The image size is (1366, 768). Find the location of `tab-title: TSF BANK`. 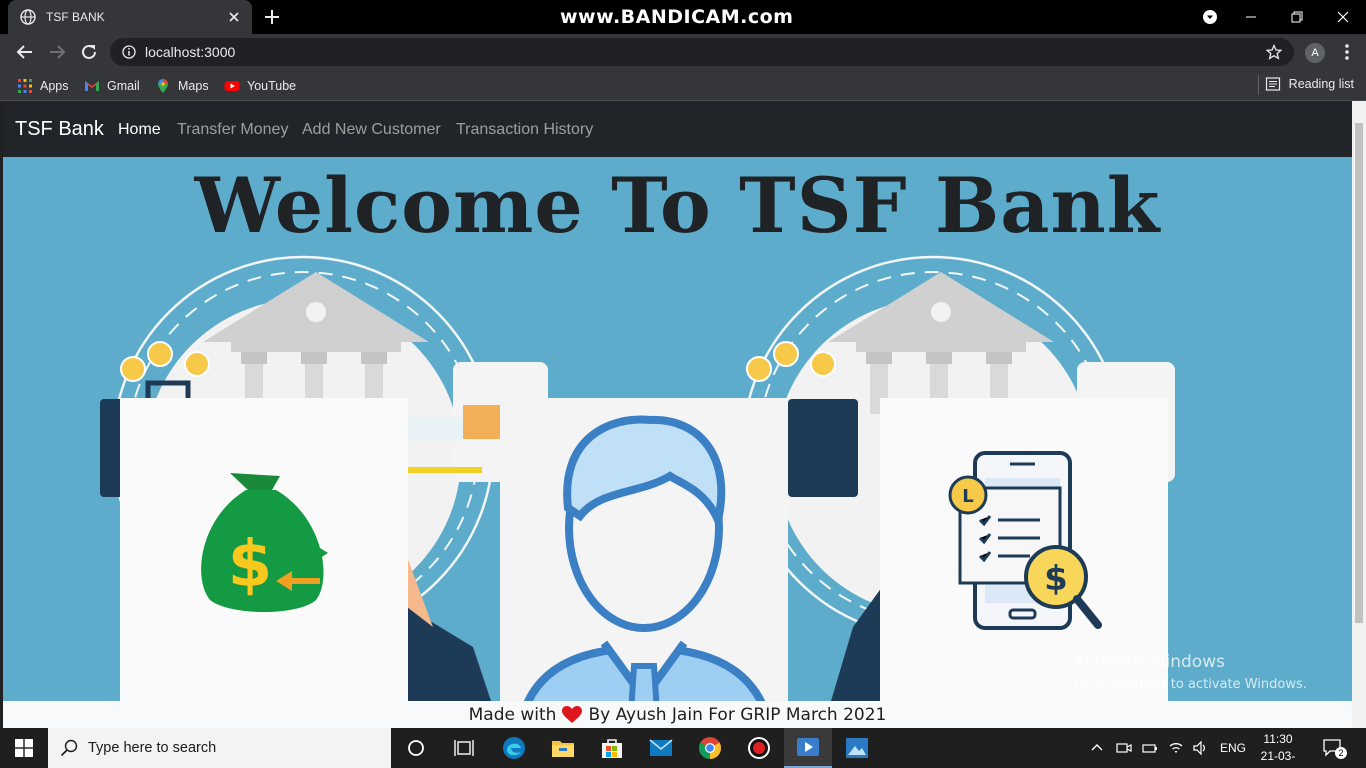

tab-title: TSF BANK is located at coordinates (75, 17).